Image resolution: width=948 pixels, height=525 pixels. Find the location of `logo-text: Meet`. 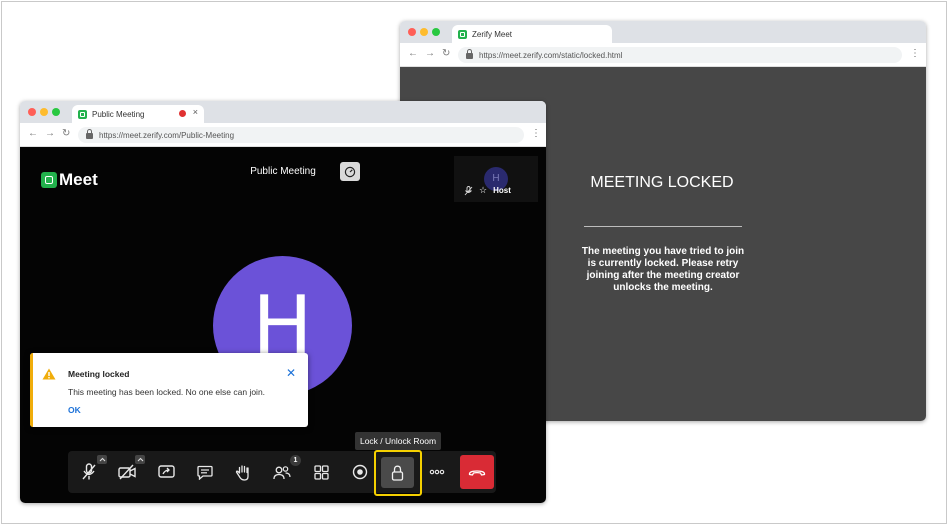

logo-text: Meet is located at coordinates (78, 179).